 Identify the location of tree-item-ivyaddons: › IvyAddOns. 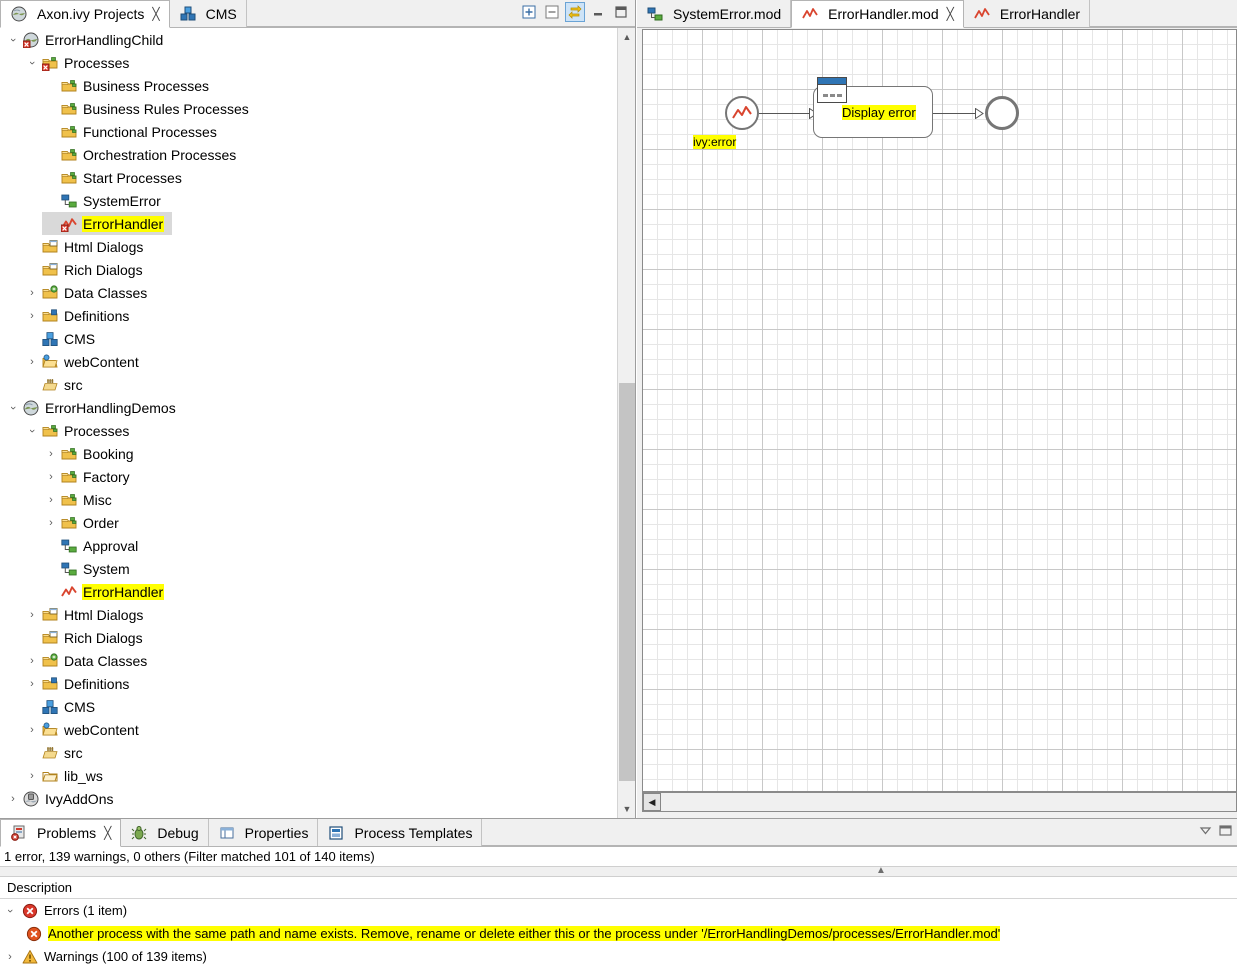
(309, 798).